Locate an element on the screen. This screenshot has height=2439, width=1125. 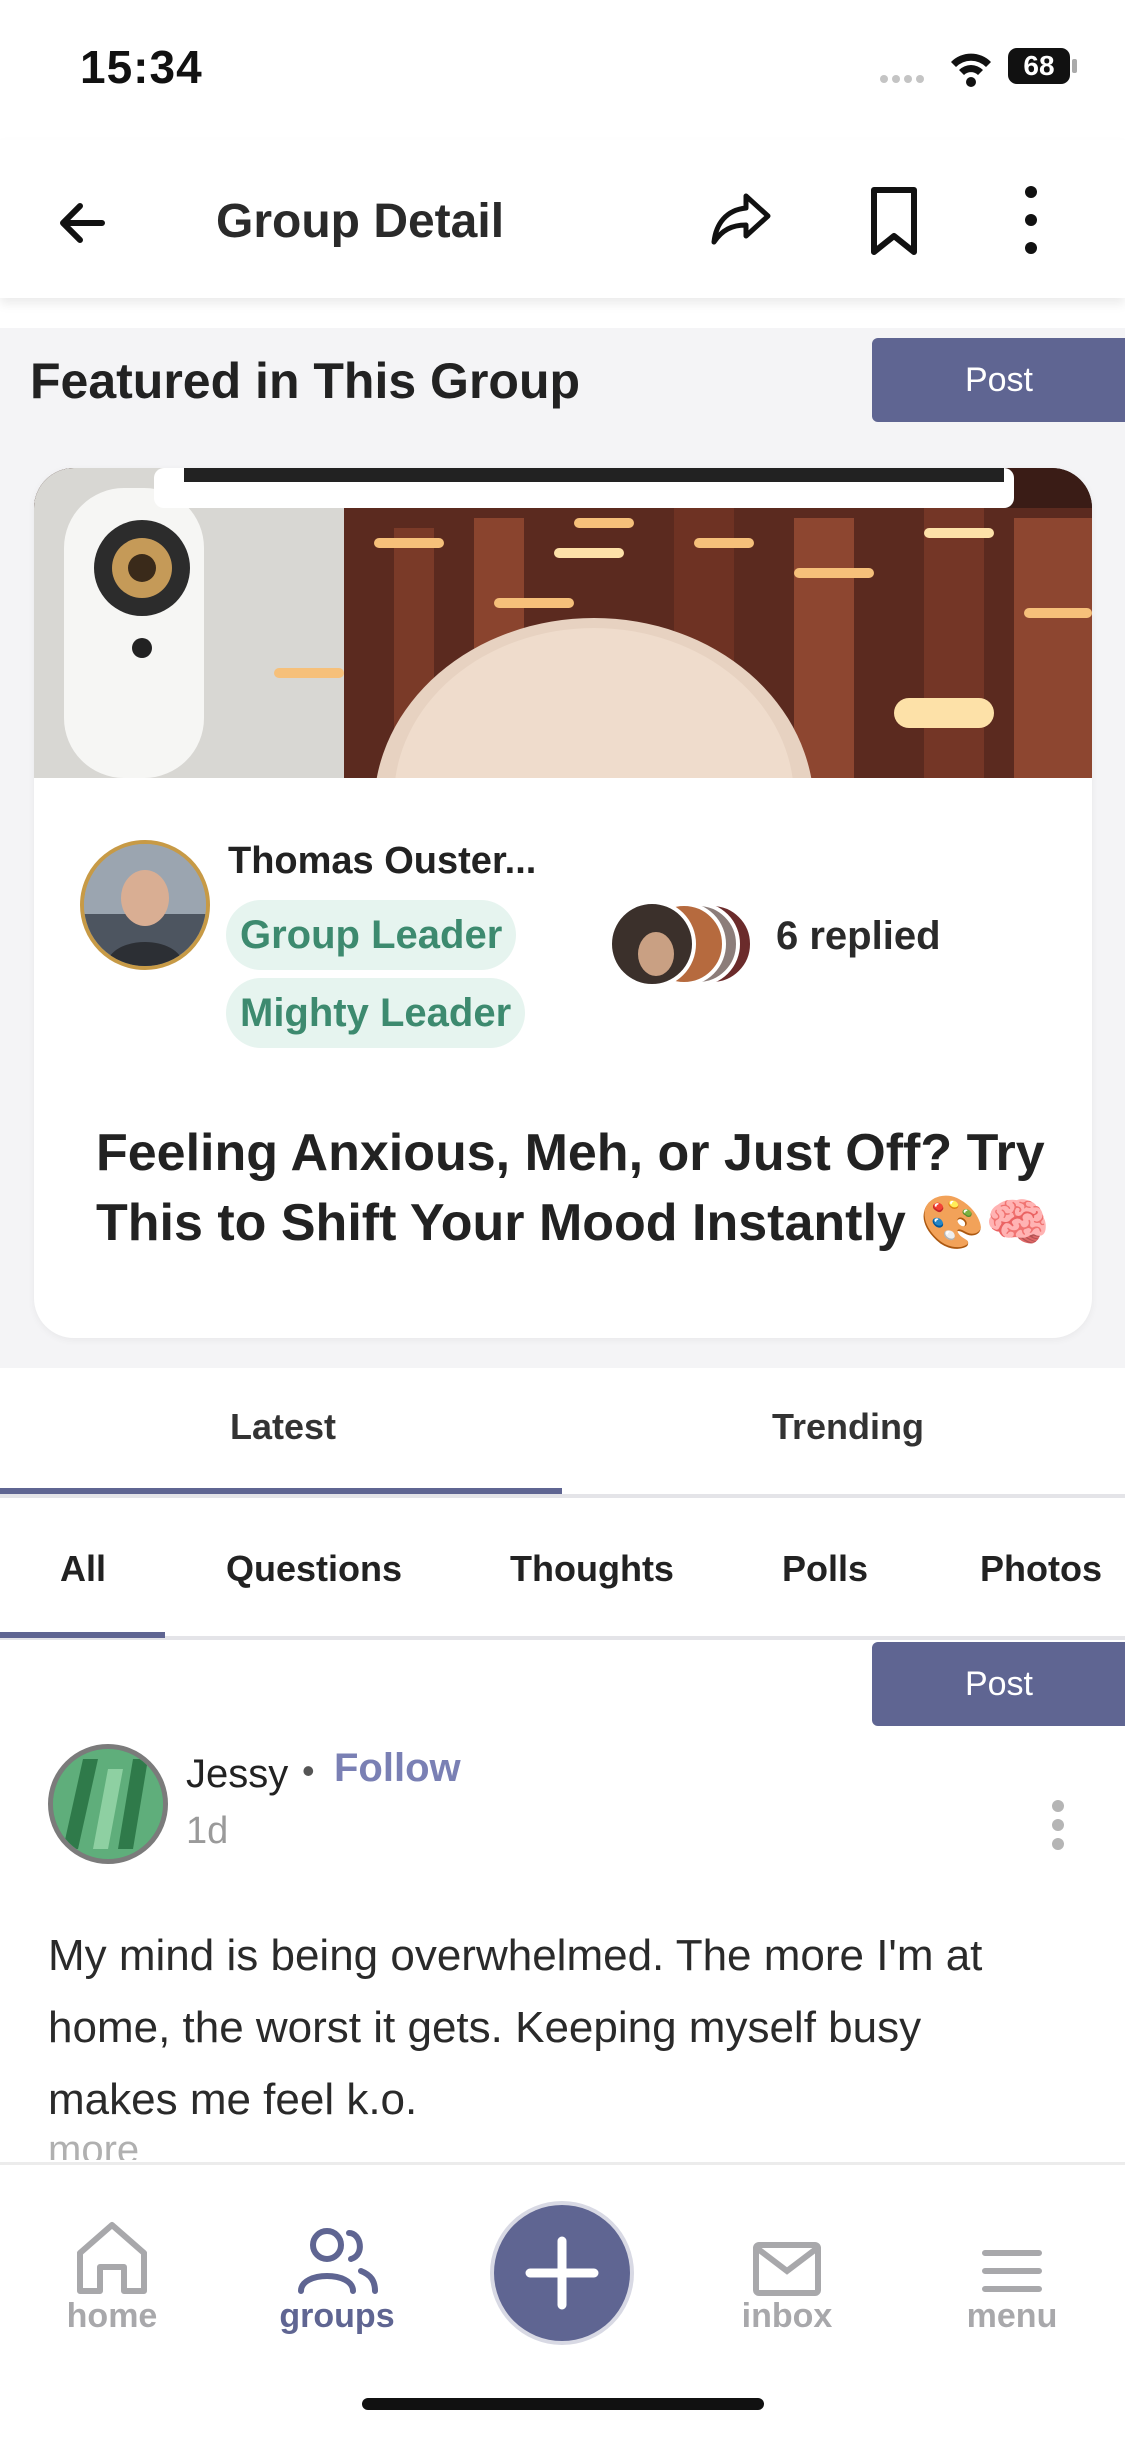
nav-menu-label: menu is located at coordinates (1012, 2316).